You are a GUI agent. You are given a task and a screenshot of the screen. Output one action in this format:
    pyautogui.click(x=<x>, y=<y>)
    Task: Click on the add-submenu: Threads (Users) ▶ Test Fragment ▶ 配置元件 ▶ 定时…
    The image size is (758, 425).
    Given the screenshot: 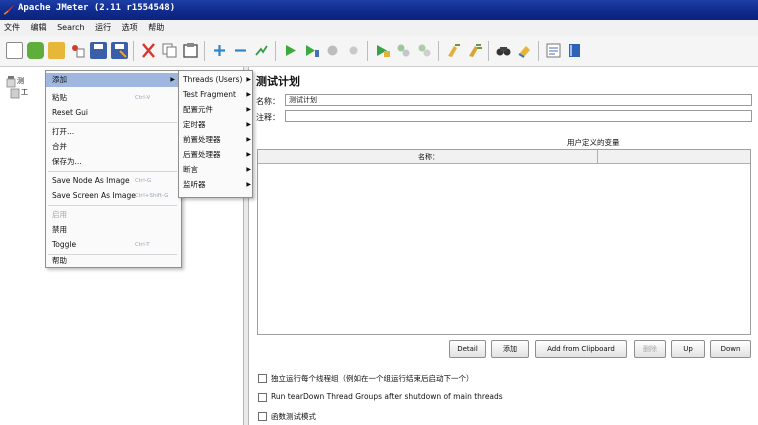 What is the action you would take?
    pyautogui.click(x=215, y=134)
    